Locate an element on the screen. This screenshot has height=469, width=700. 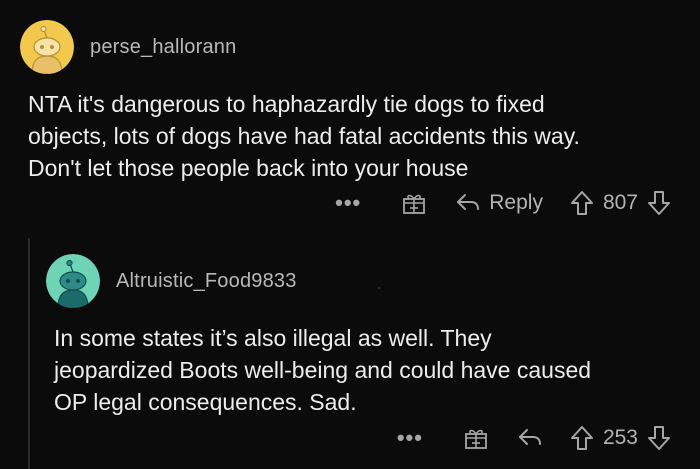
reply-label: Reply is located at coordinates (516, 202).